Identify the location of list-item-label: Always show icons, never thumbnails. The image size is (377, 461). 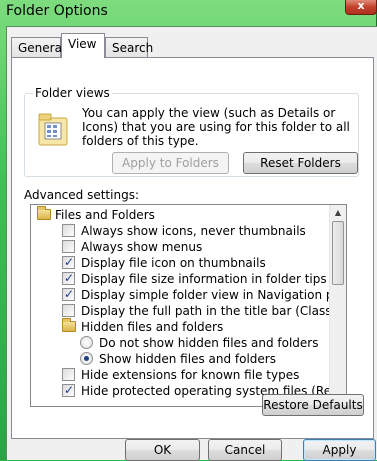
(193, 231).